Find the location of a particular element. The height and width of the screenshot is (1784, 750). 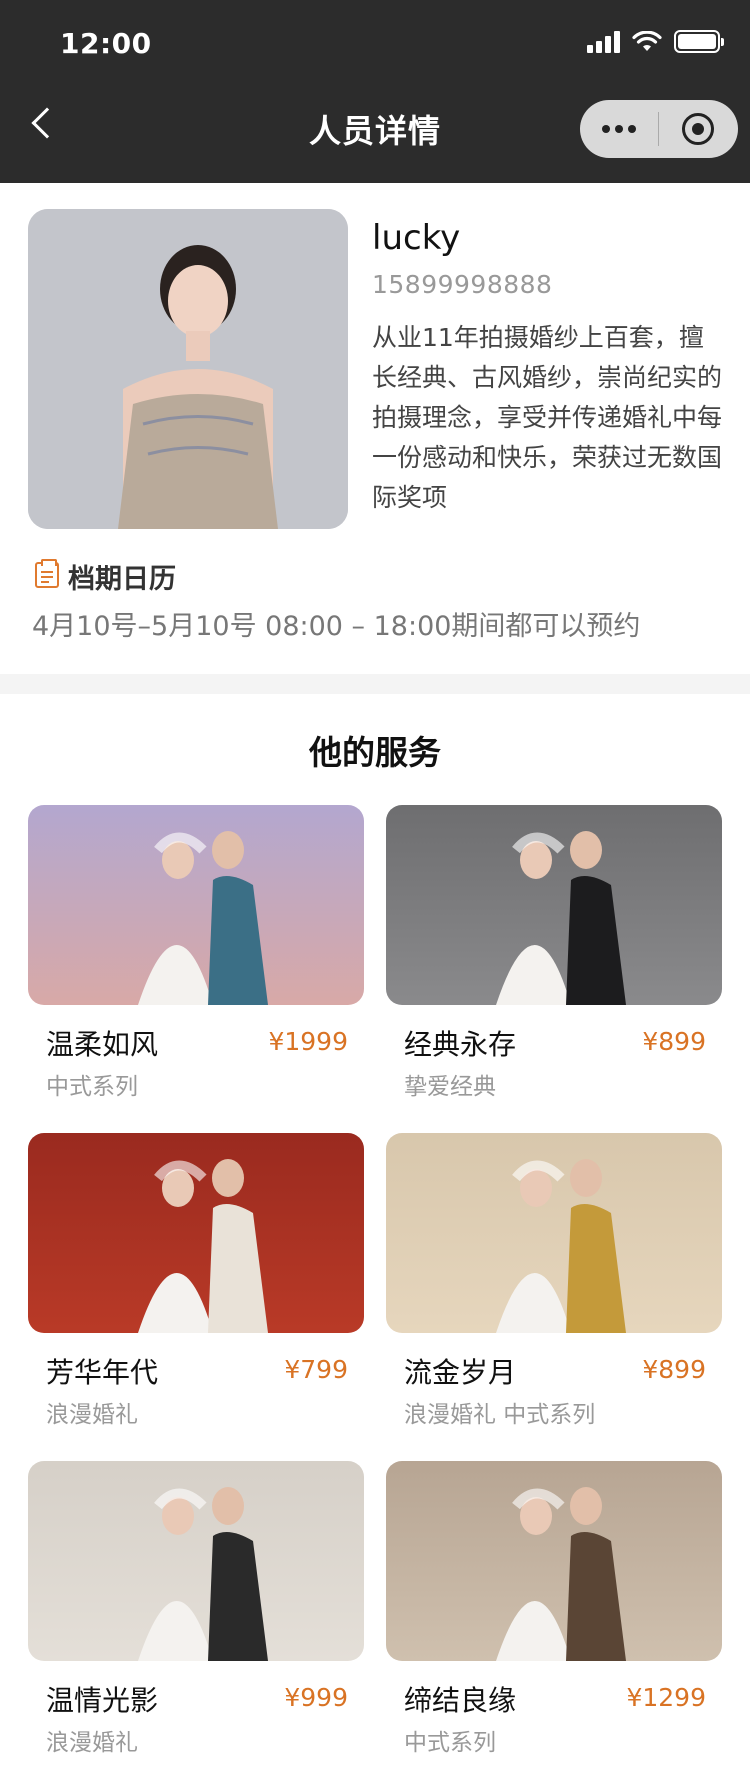

header: 12:00 人员详情 is located at coordinates (375, 91).